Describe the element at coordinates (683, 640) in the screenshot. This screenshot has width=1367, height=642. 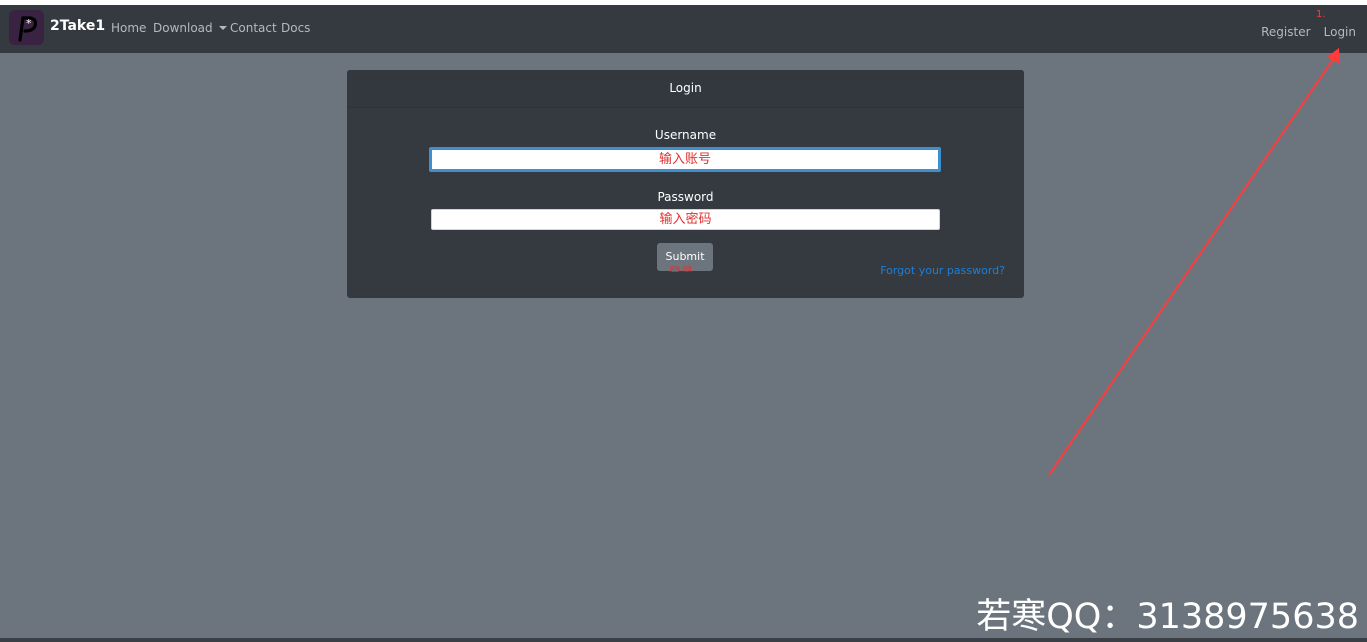
I see `bottom-edge` at that location.